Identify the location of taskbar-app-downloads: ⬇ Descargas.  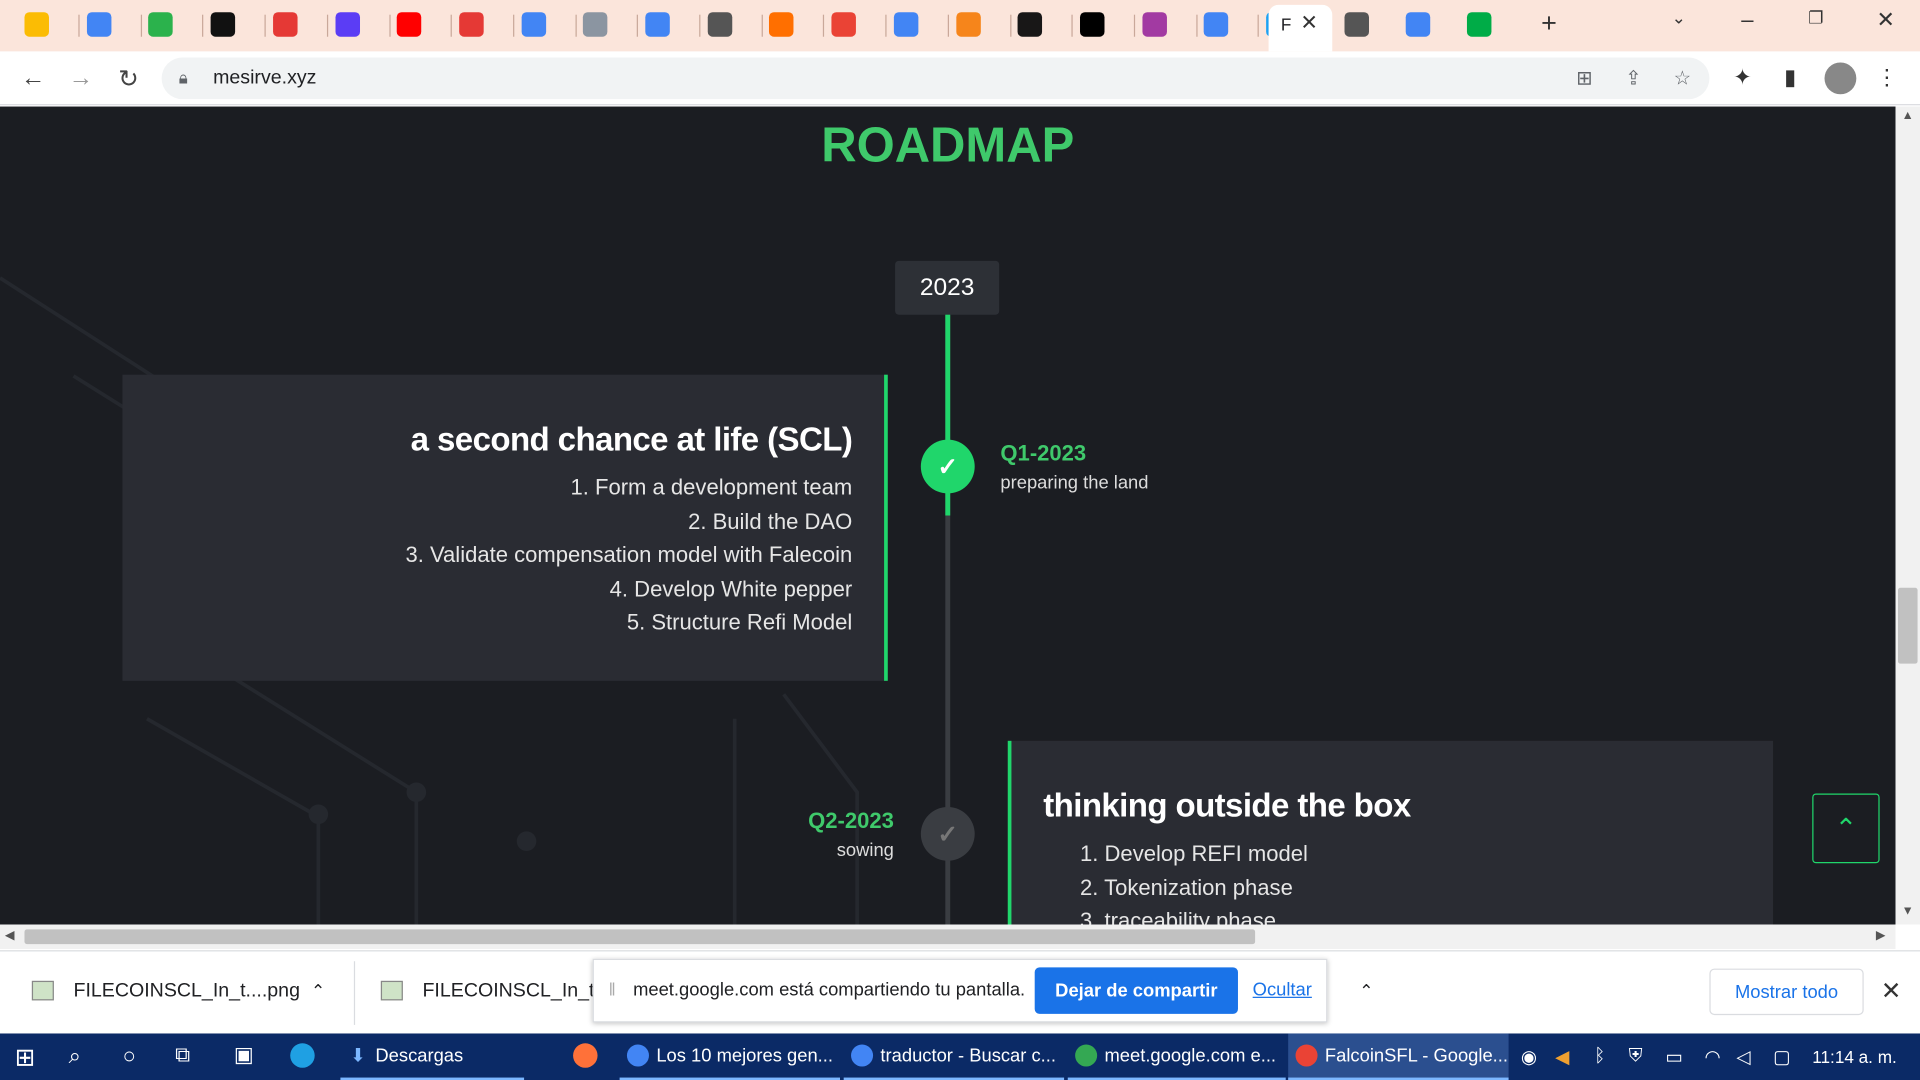
(432, 1056).